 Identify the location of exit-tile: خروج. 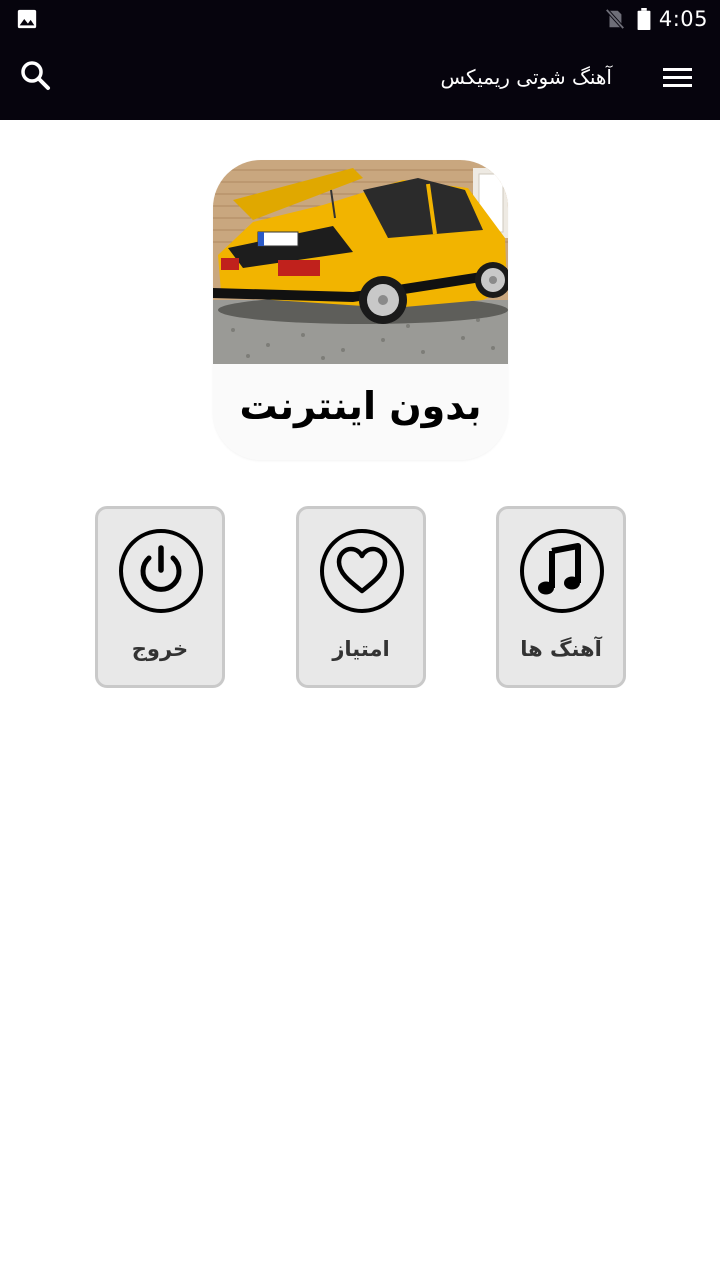
(160, 597).